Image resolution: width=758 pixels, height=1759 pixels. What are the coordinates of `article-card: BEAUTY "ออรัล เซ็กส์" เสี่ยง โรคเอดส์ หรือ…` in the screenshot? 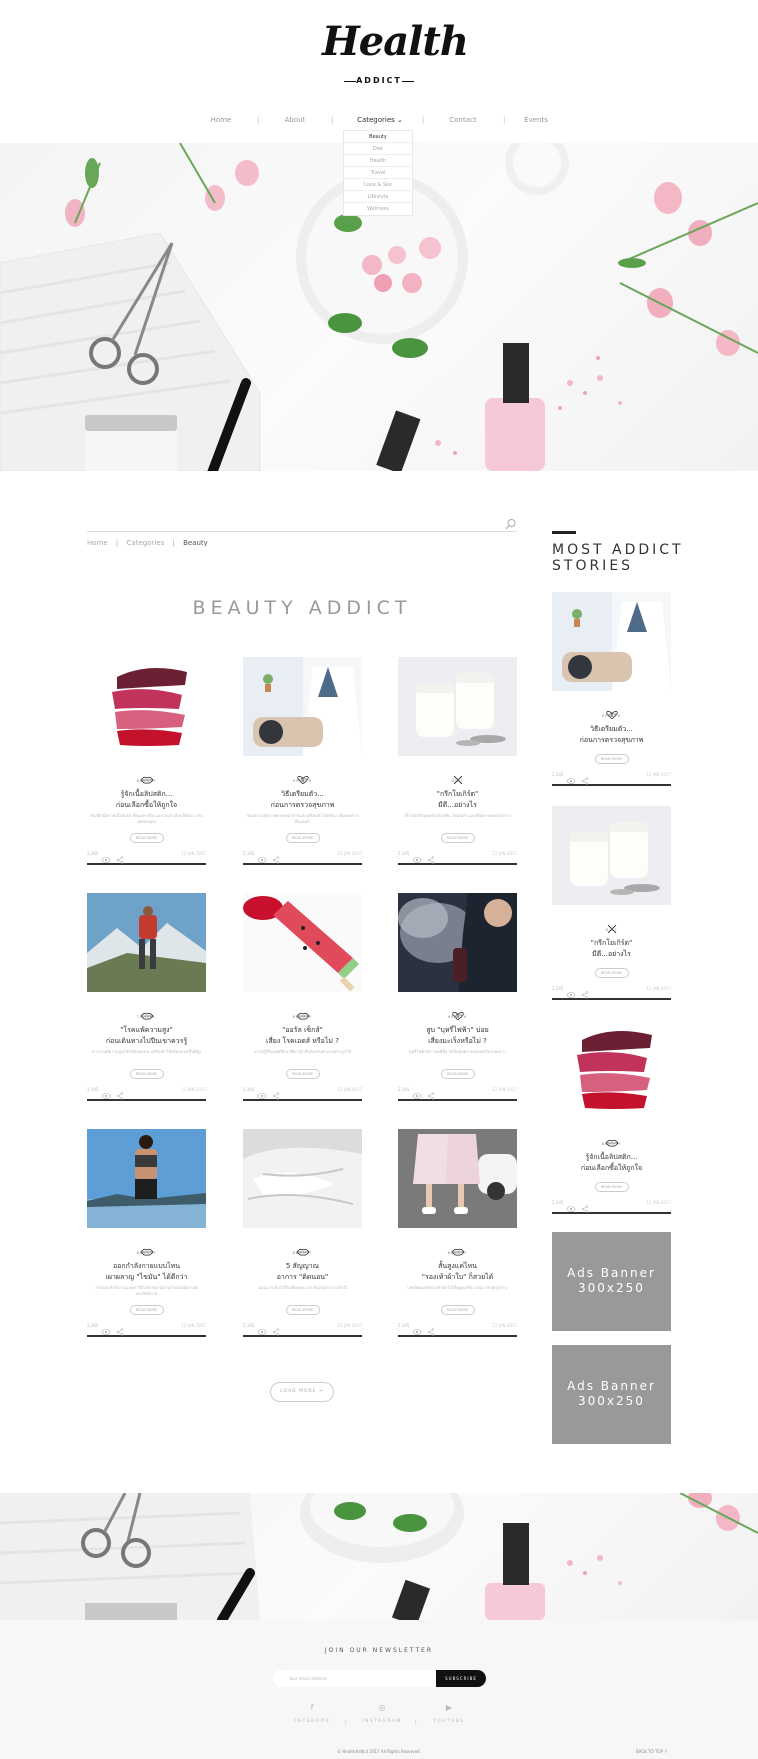 It's located at (302, 997).